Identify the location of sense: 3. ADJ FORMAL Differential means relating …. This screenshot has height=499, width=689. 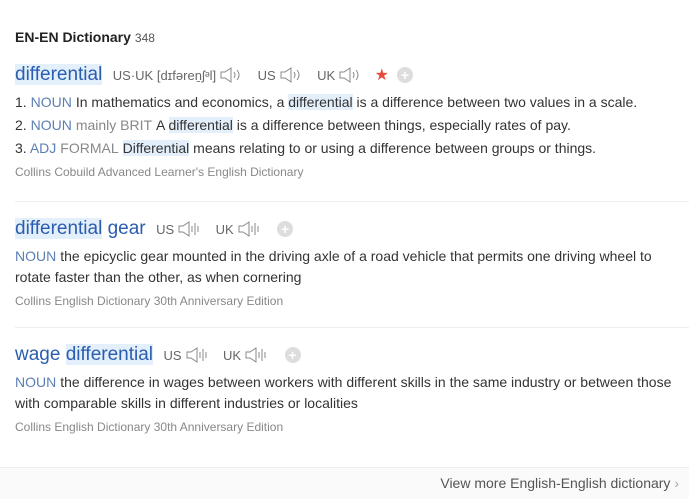
(306, 148).